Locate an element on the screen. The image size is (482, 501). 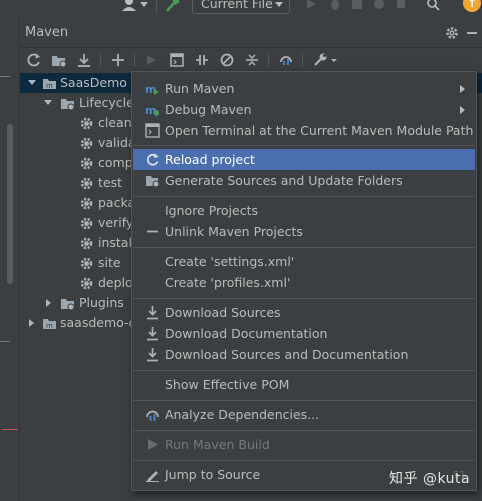
left-tool-strip is located at coordinates (10, 258).